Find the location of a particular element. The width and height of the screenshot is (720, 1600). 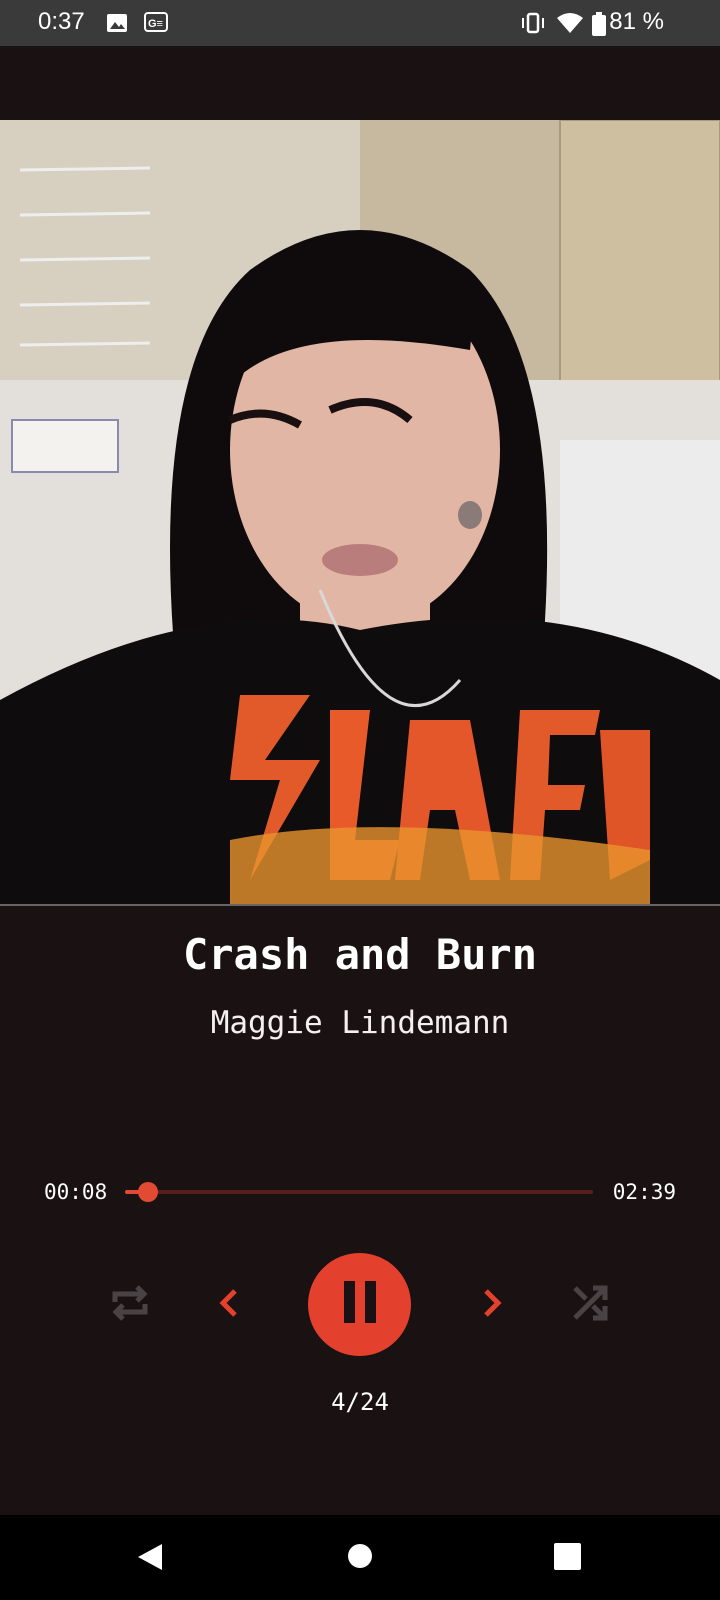

art-divider is located at coordinates (360, 905).